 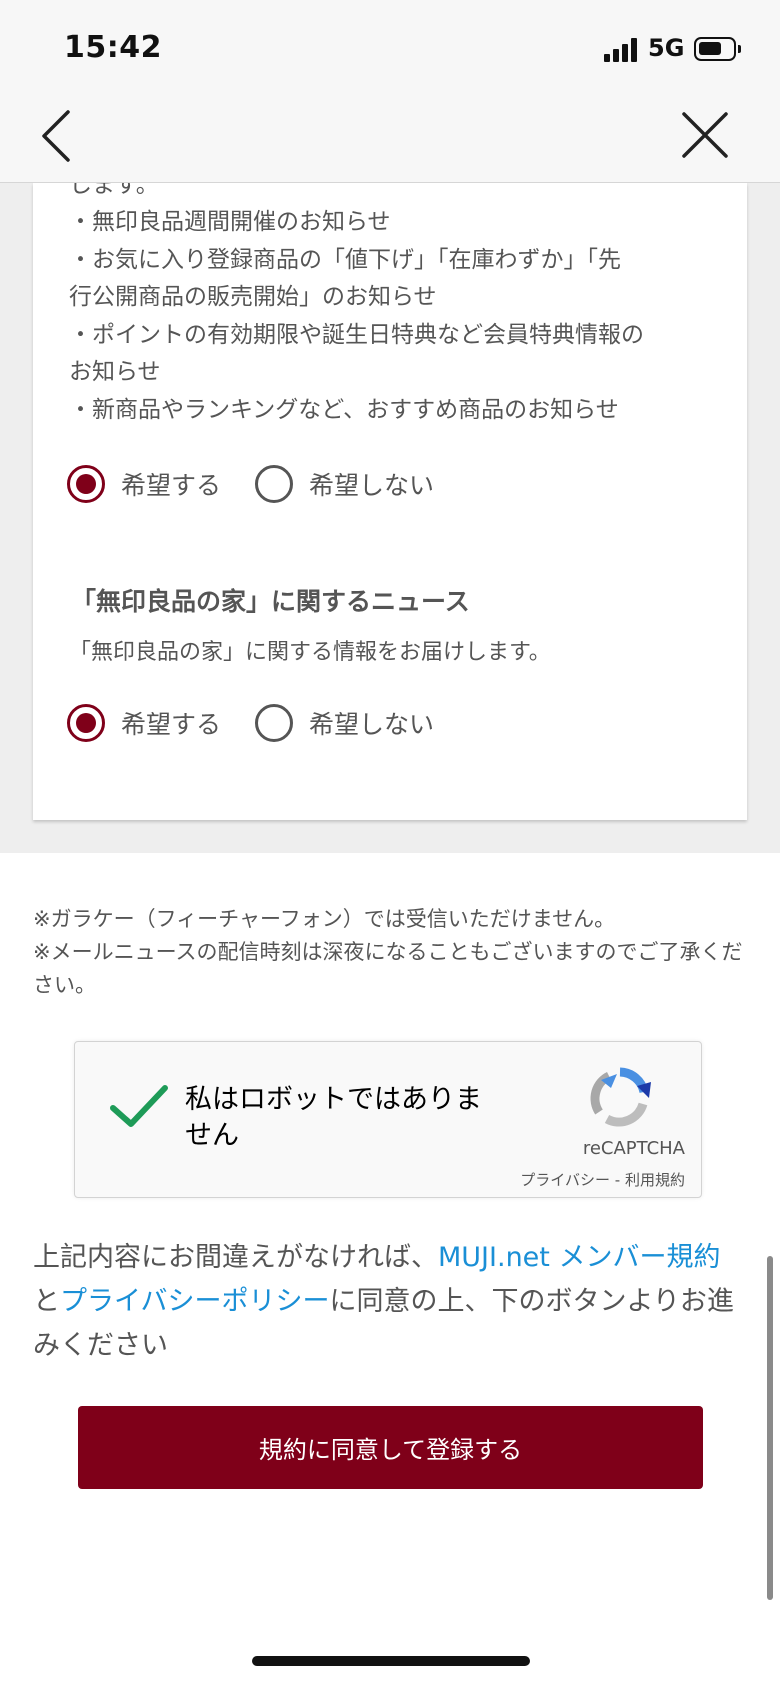 I want to click on recaptcha-terms-link: 利用規約, so click(x=655, y=1180).